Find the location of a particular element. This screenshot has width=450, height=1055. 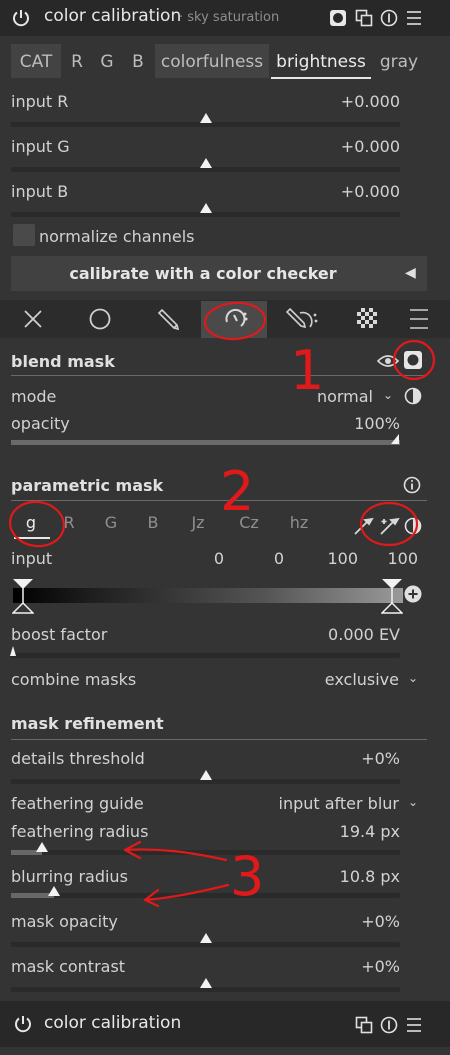

feathering-guide-label: feathering guide is located at coordinates (77, 803).